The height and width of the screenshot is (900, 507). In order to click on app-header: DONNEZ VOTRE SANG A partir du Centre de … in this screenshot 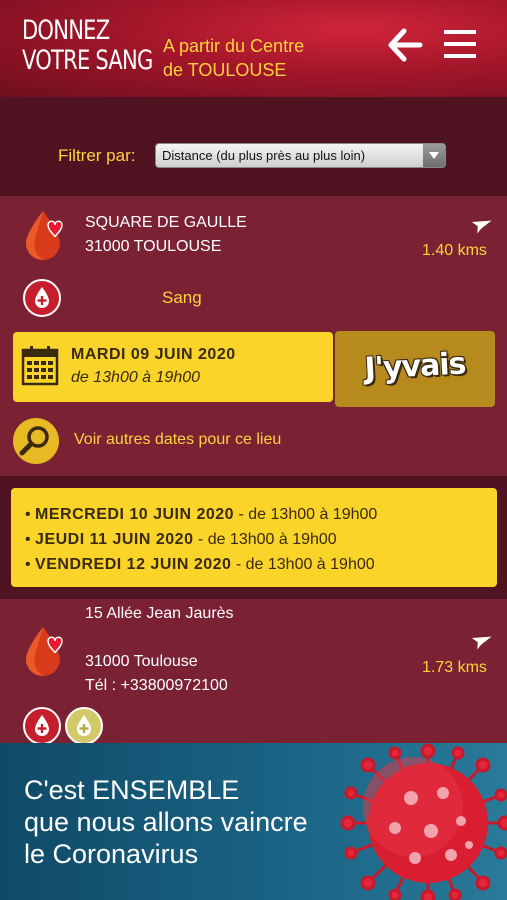, I will do `click(253, 48)`.